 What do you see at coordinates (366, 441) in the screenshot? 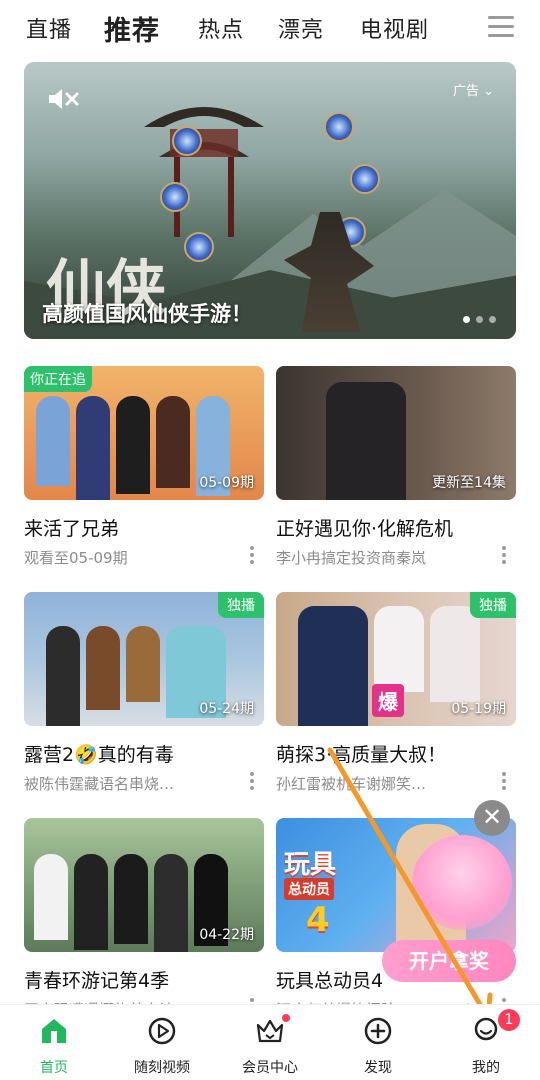
I see `thumbnail-people` at bounding box center [366, 441].